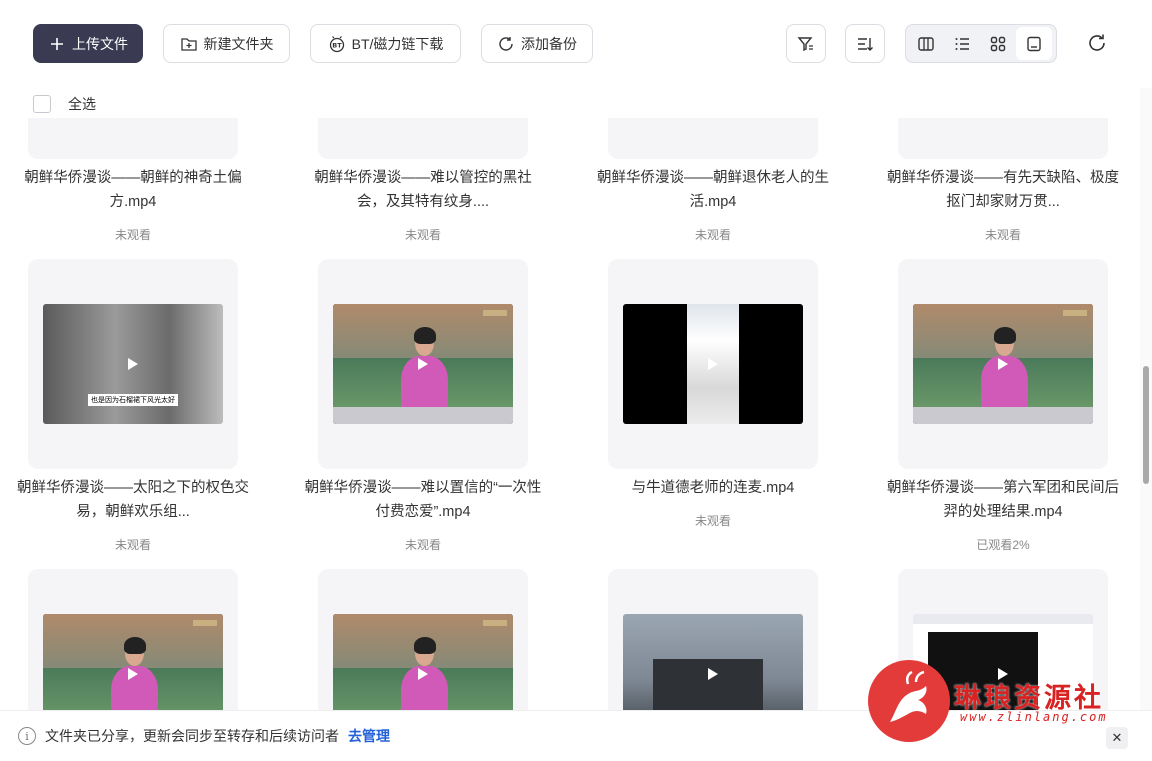  What do you see at coordinates (713, 488) in the screenshot?
I see `file-title: 与牛道德老师的连麦.mp4` at bounding box center [713, 488].